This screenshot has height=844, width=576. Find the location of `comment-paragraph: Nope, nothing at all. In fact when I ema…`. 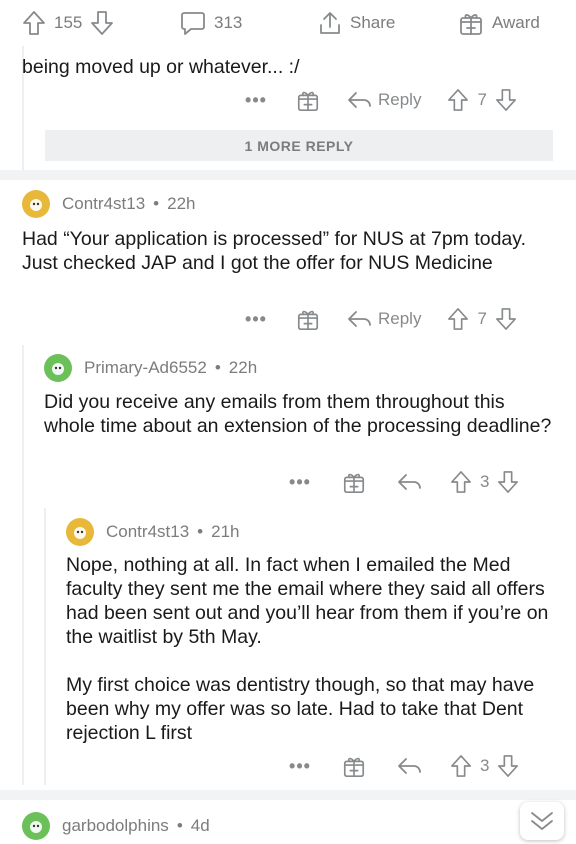

comment-paragraph: Nope, nothing at all. In fact when I ema… is located at coordinates (307, 601).